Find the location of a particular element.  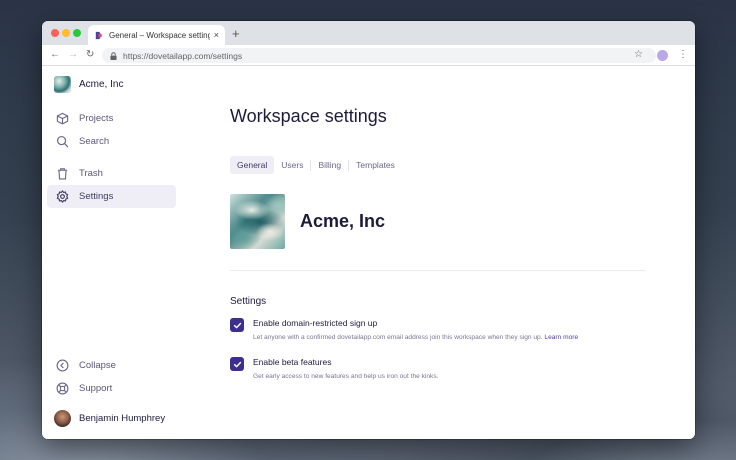

extension-icon is located at coordinates (662, 55).